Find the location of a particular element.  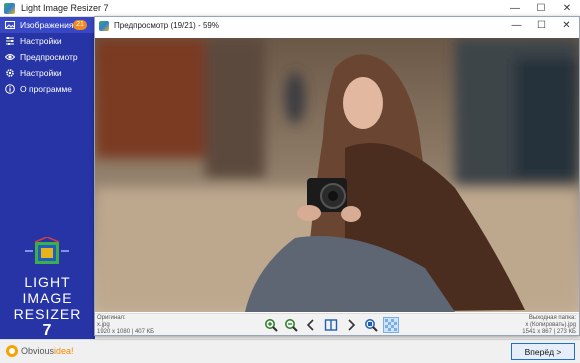

preview-app-icon is located at coordinates (104, 25).